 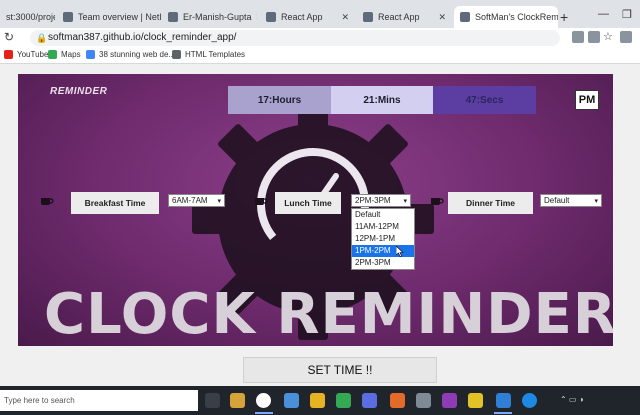 What do you see at coordinates (8, 54) in the screenshot?
I see `youtube-icon` at bounding box center [8, 54].